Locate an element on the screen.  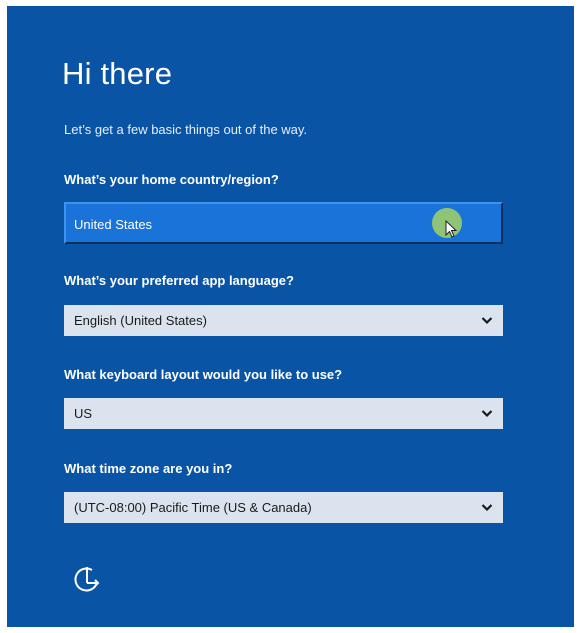
country-label: What’s your home country/region? is located at coordinates (171, 179).